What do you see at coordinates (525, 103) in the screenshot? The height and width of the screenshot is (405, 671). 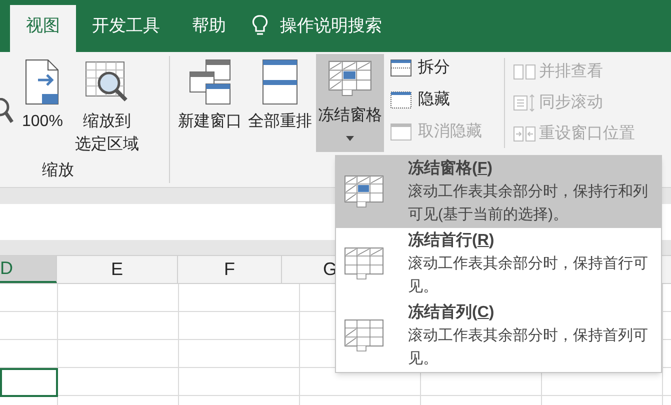 I see `page-arrows-icon` at bounding box center [525, 103].